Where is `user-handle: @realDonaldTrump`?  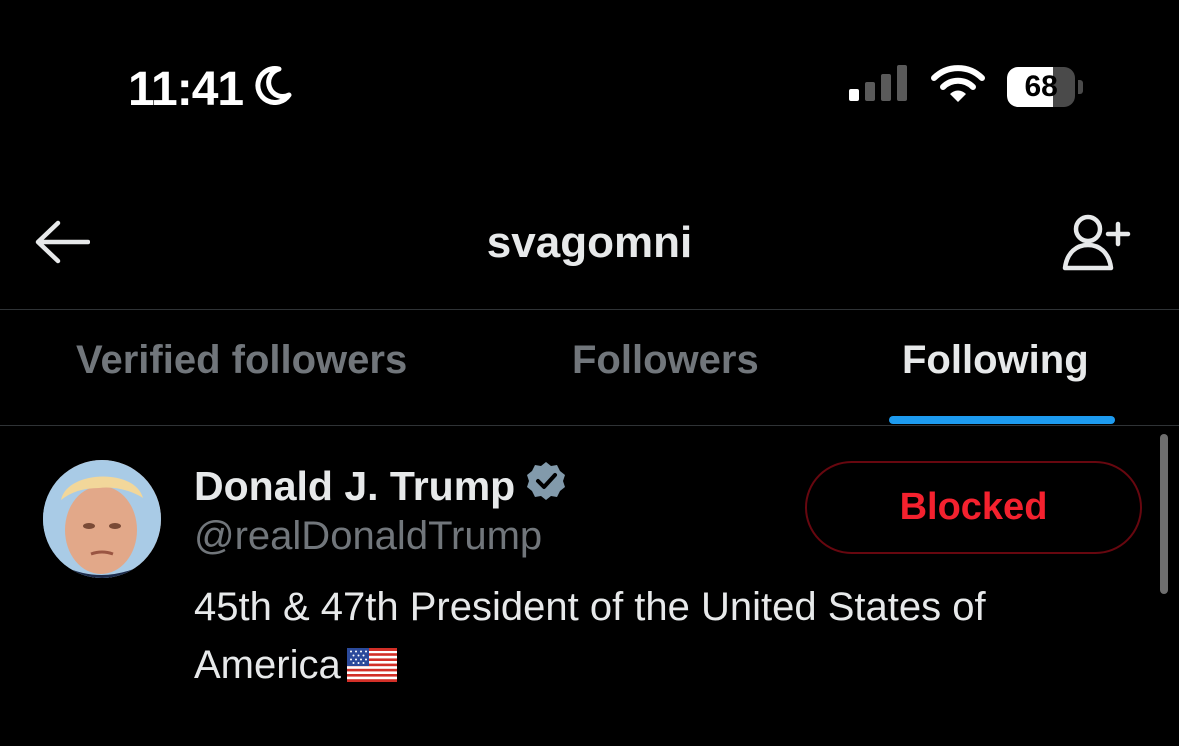 user-handle: @realDonaldTrump is located at coordinates (368, 536).